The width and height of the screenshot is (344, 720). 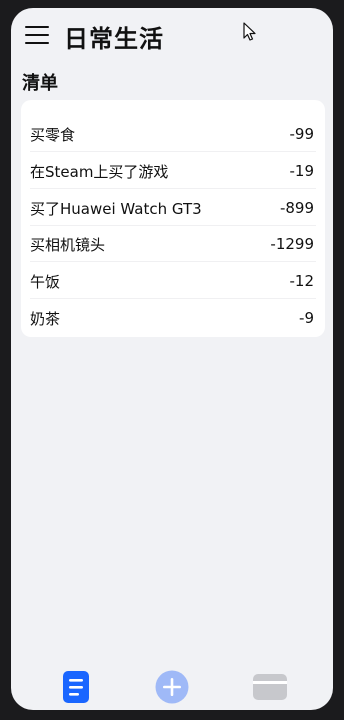 What do you see at coordinates (306, 318) in the screenshot?
I see `item-amount: -9` at bounding box center [306, 318].